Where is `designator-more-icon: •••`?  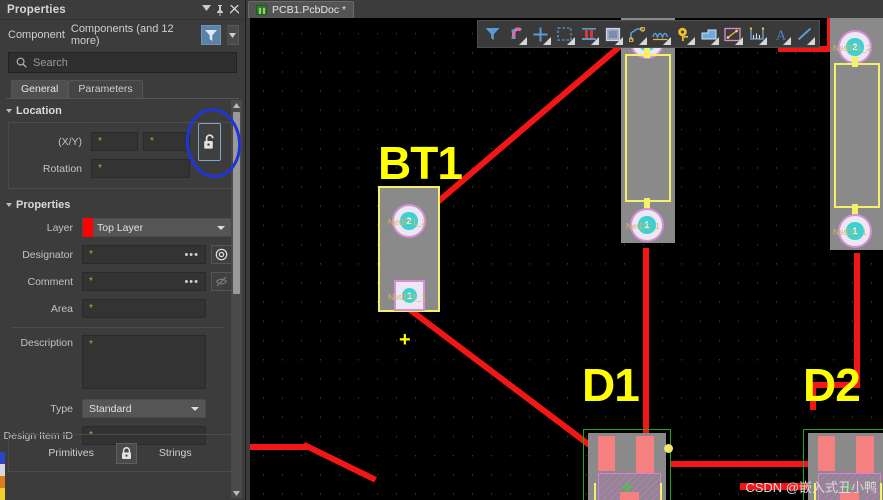 designator-more-icon: ••• is located at coordinates (191, 255).